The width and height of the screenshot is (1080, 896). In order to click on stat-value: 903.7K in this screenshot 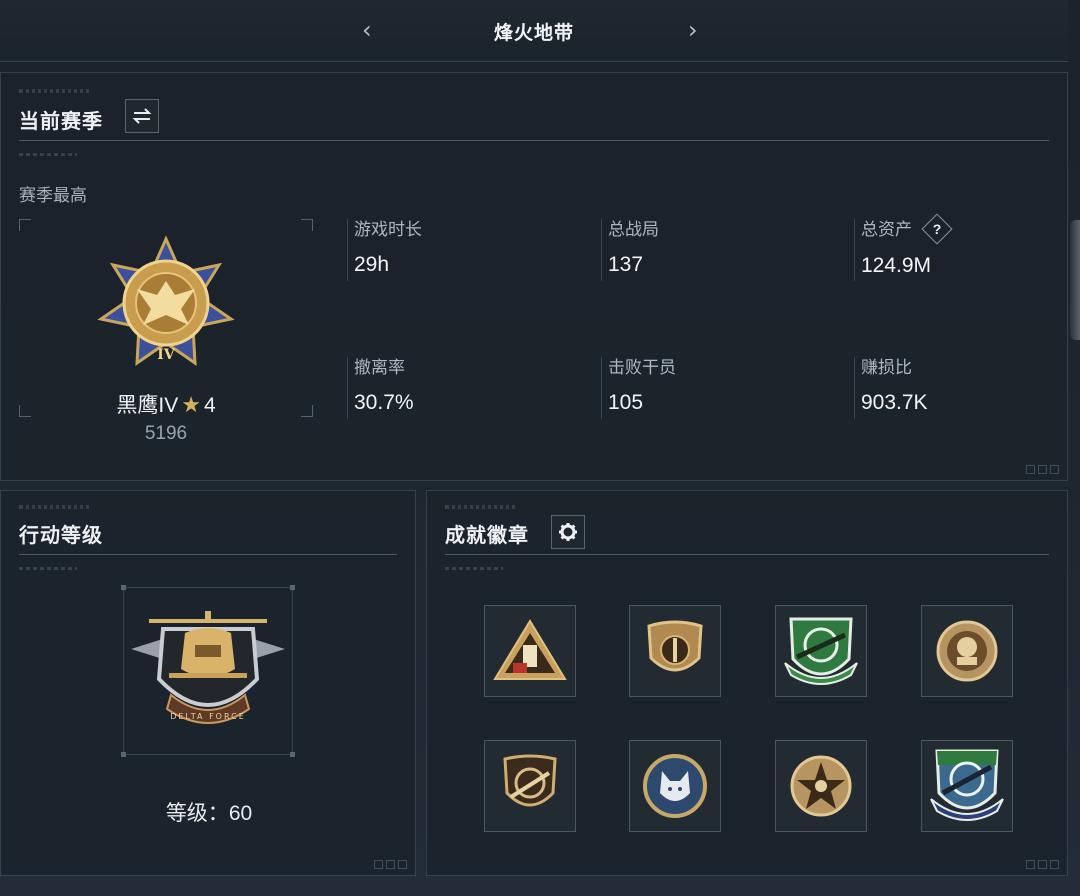, I will do `click(894, 402)`.